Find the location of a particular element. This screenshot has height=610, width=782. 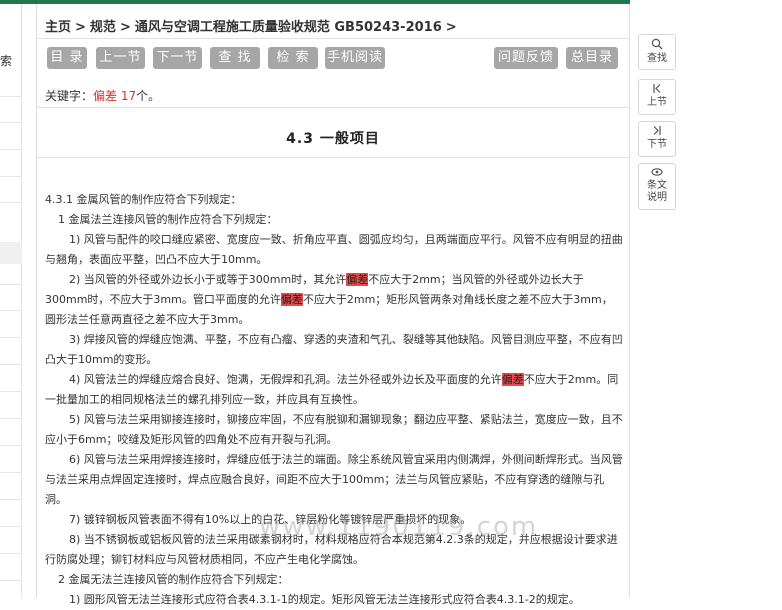

eye-icon is located at coordinates (657, 173).